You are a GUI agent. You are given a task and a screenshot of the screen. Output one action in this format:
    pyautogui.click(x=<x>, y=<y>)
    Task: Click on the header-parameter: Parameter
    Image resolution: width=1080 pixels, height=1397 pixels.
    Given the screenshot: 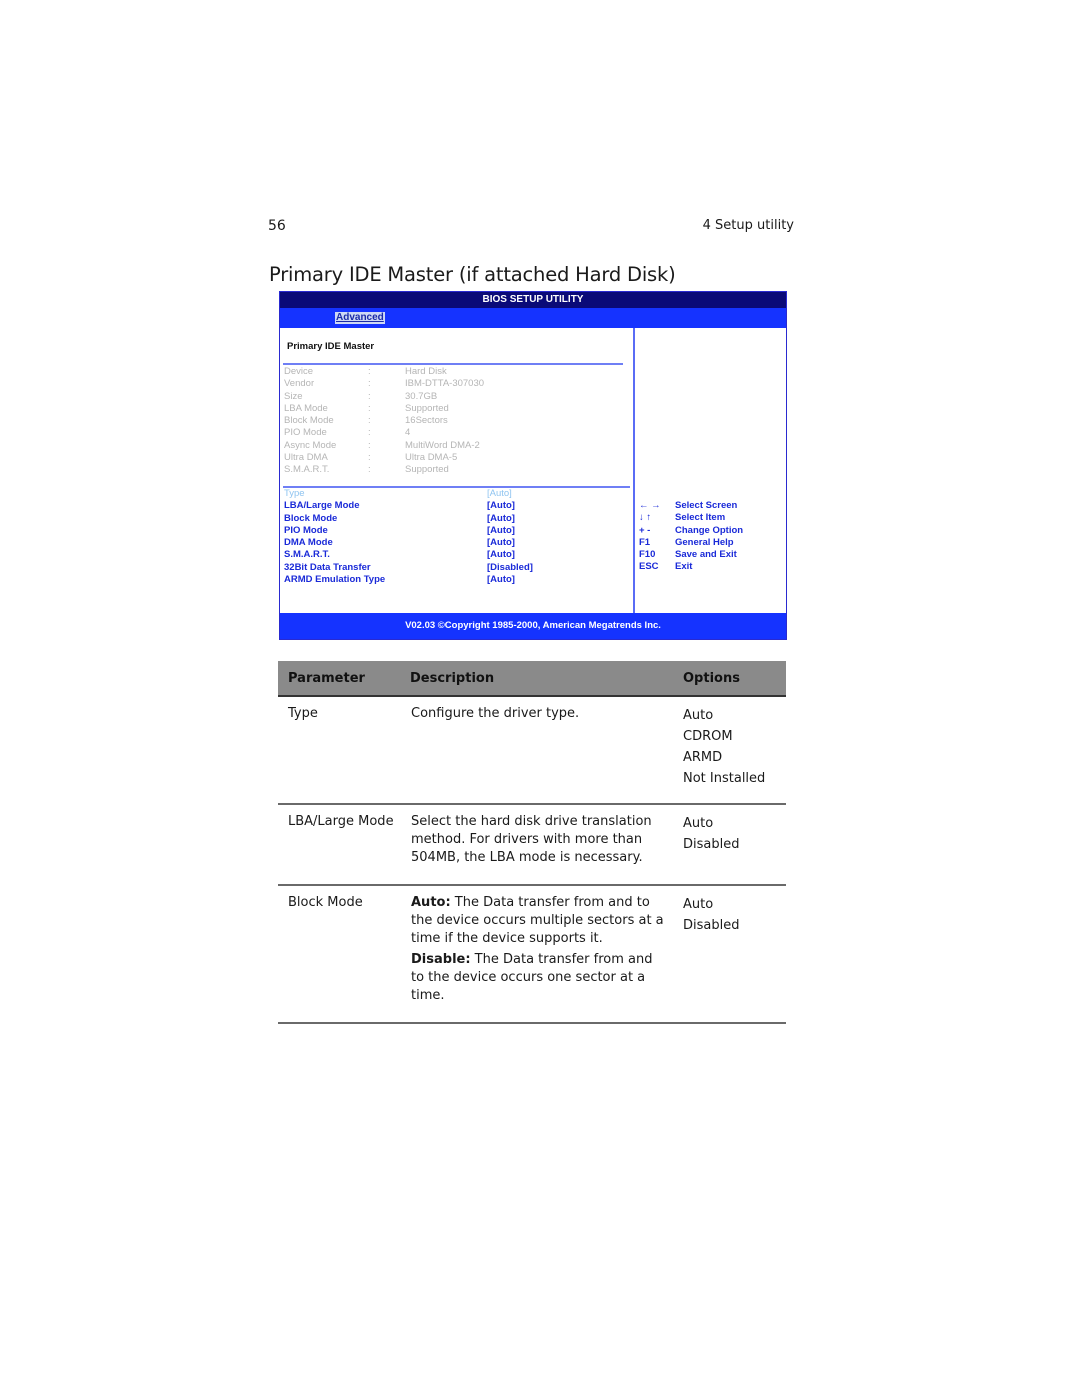 What is the action you would take?
    pyautogui.click(x=339, y=679)
    